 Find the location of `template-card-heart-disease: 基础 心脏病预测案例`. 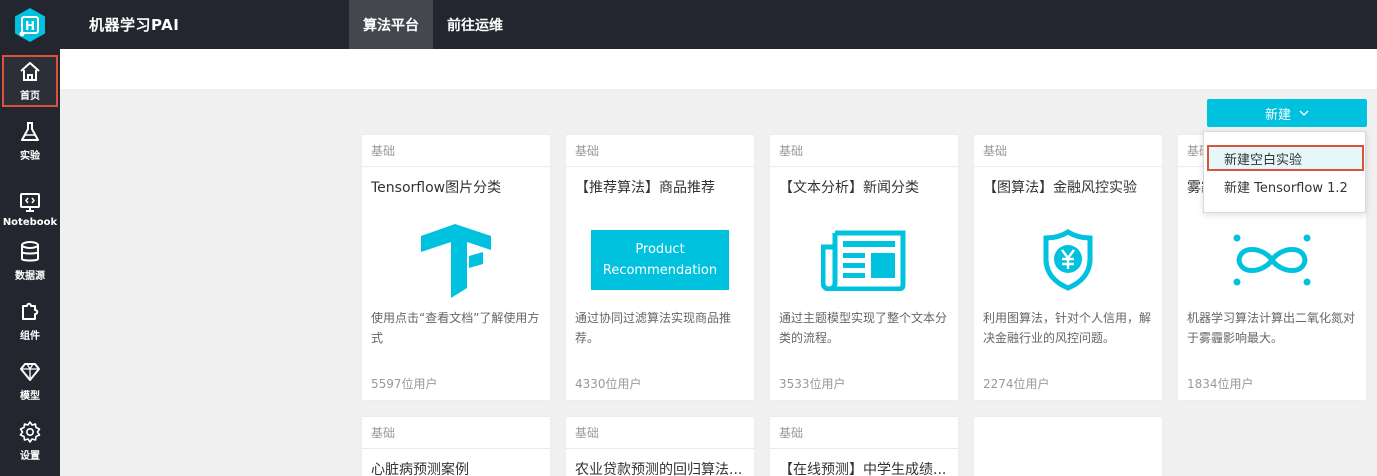

template-card-heart-disease: 基础 心脏病预测案例 is located at coordinates (456, 446).